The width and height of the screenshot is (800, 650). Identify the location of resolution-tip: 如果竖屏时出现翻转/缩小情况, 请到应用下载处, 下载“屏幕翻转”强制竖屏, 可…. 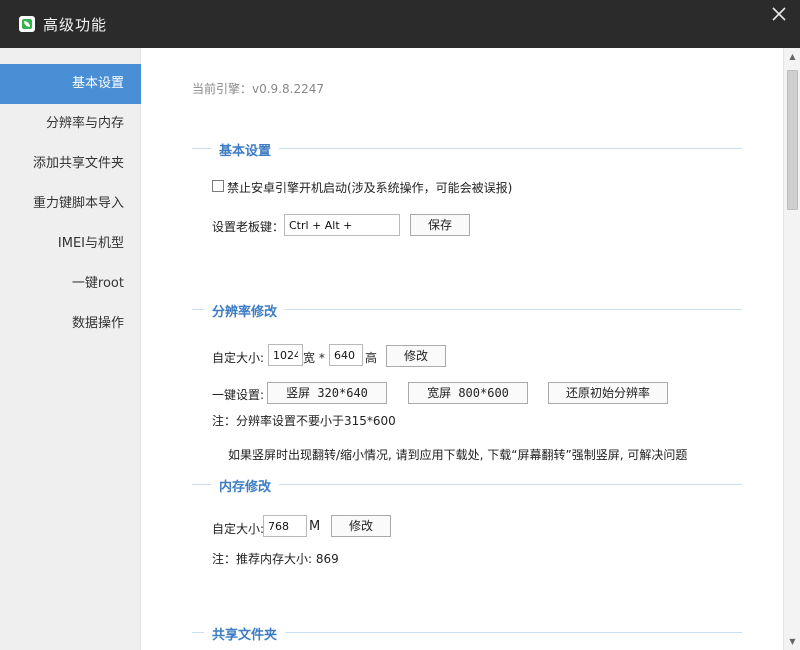
(458, 455).